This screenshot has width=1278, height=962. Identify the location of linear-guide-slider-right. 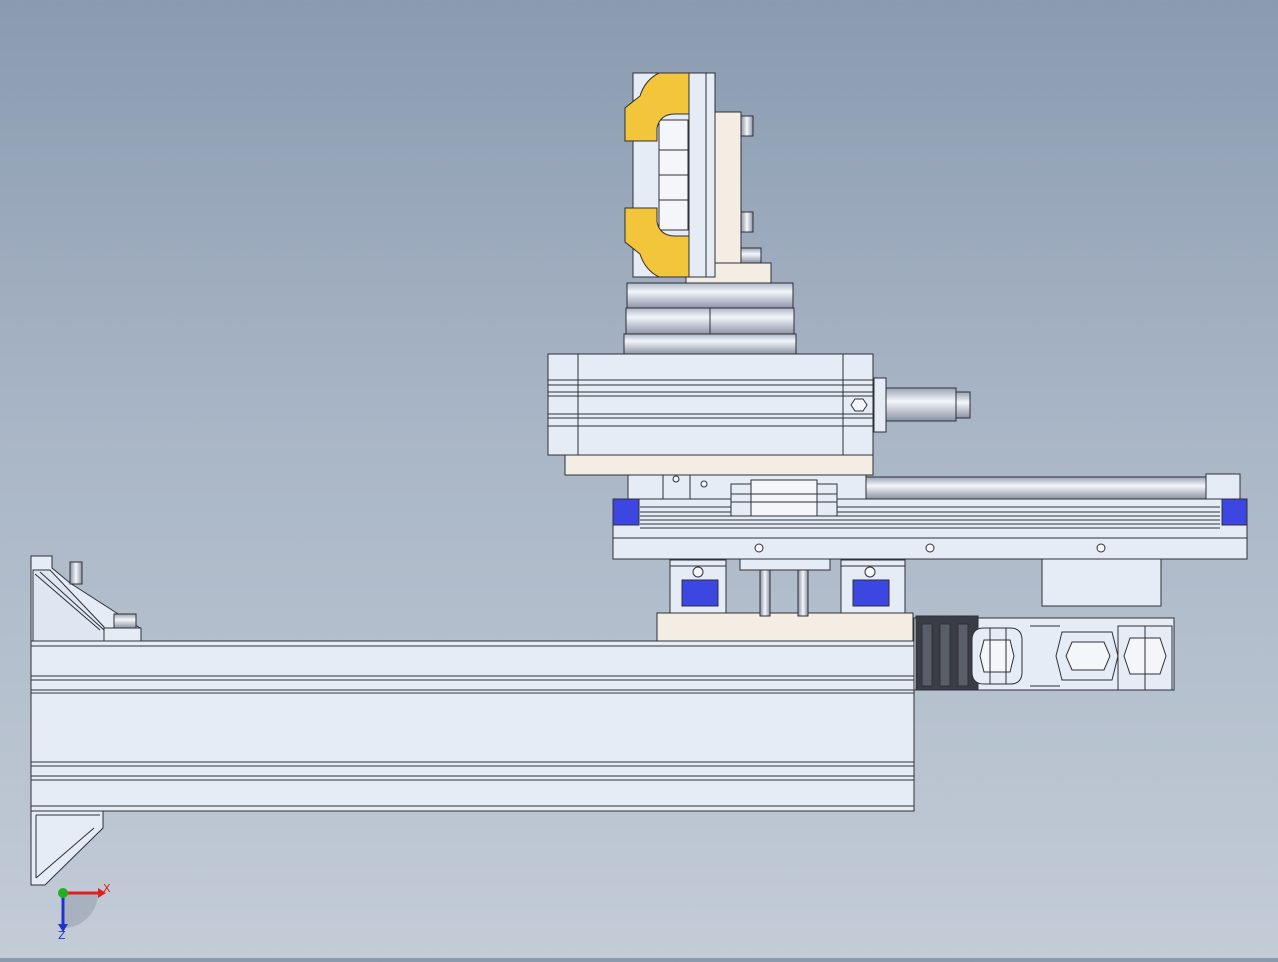
(873, 586).